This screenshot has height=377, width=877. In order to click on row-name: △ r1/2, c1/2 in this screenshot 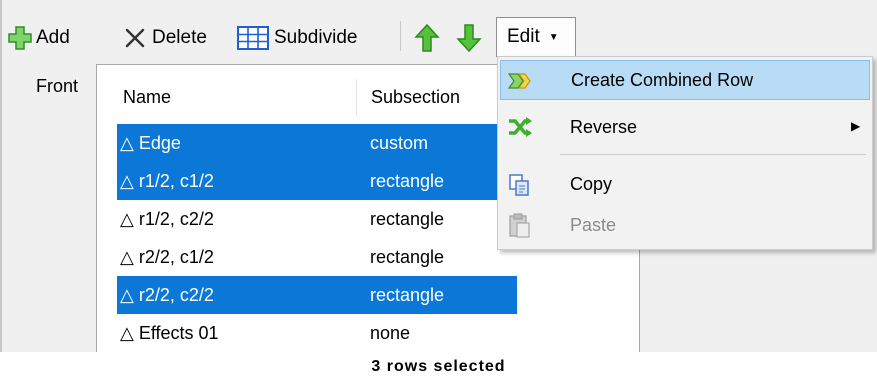, I will do `click(167, 181)`.